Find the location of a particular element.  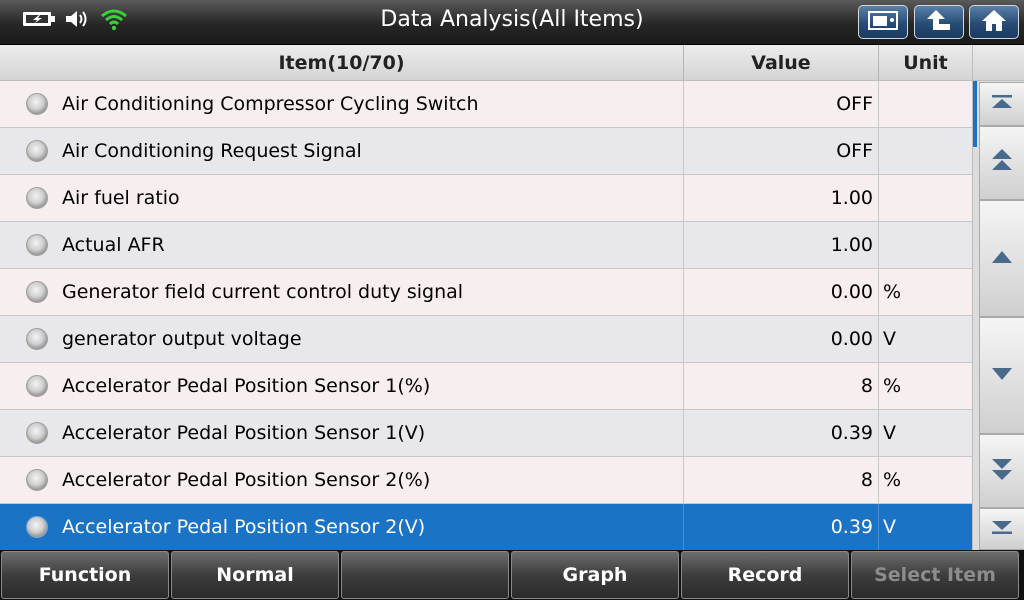

scroll-panel is located at coordinates (998, 297).